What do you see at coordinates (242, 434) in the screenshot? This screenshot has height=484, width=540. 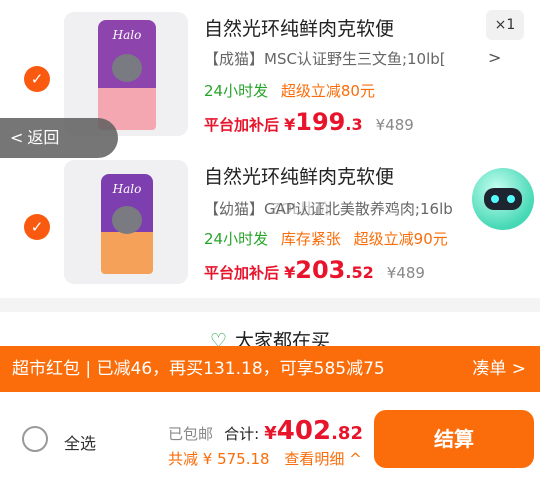 I see `total-label: 合计:` at bounding box center [242, 434].